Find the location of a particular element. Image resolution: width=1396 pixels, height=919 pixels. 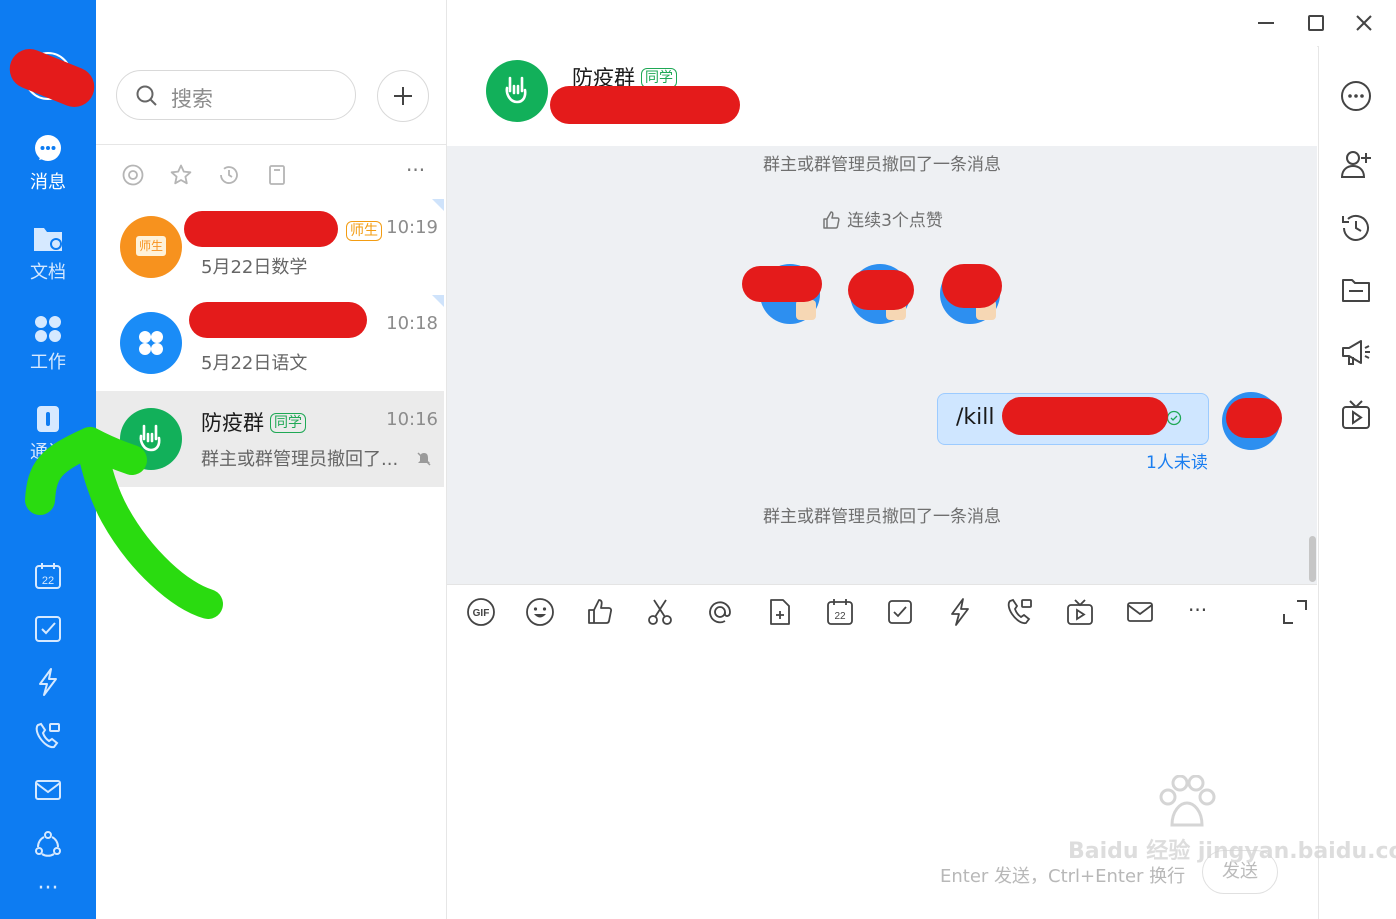

expand-icon is located at coordinates (1295, 612).